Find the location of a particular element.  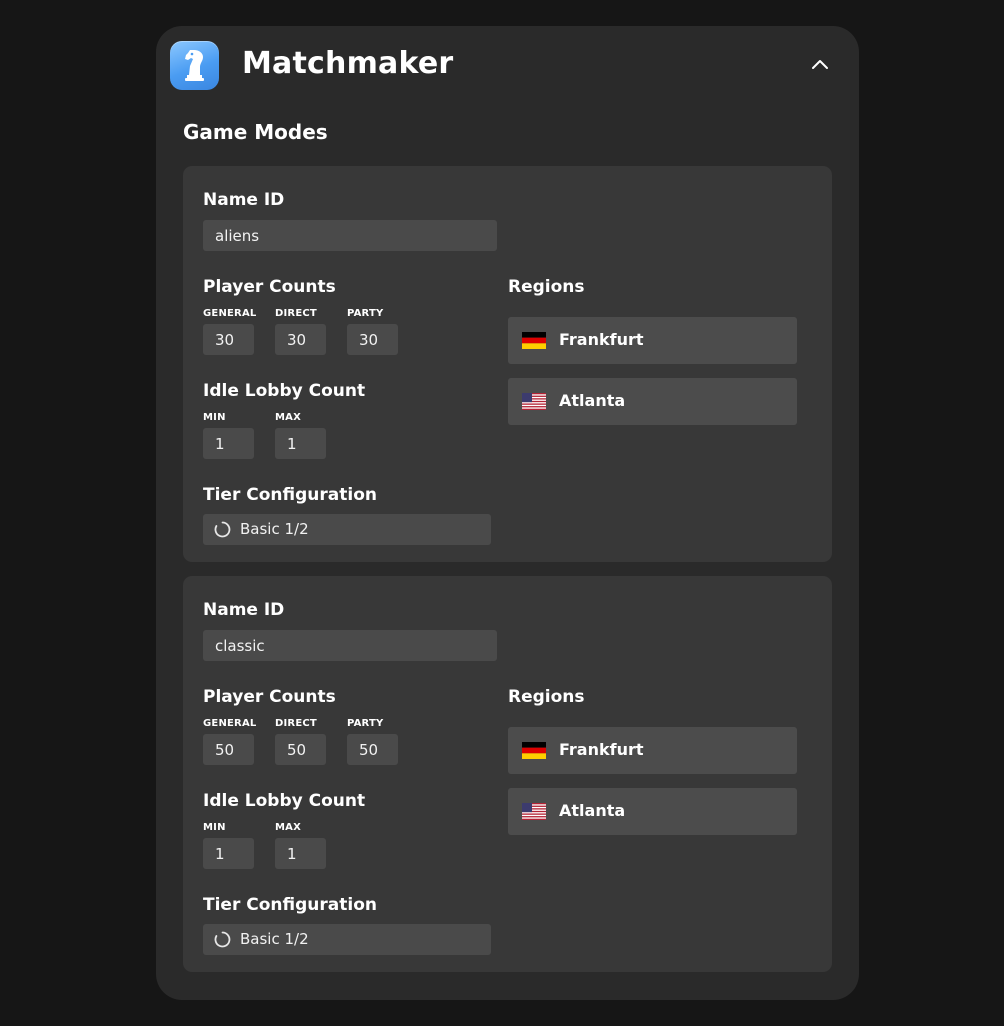

chess-knight-icon is located at coordinates (194, 65).